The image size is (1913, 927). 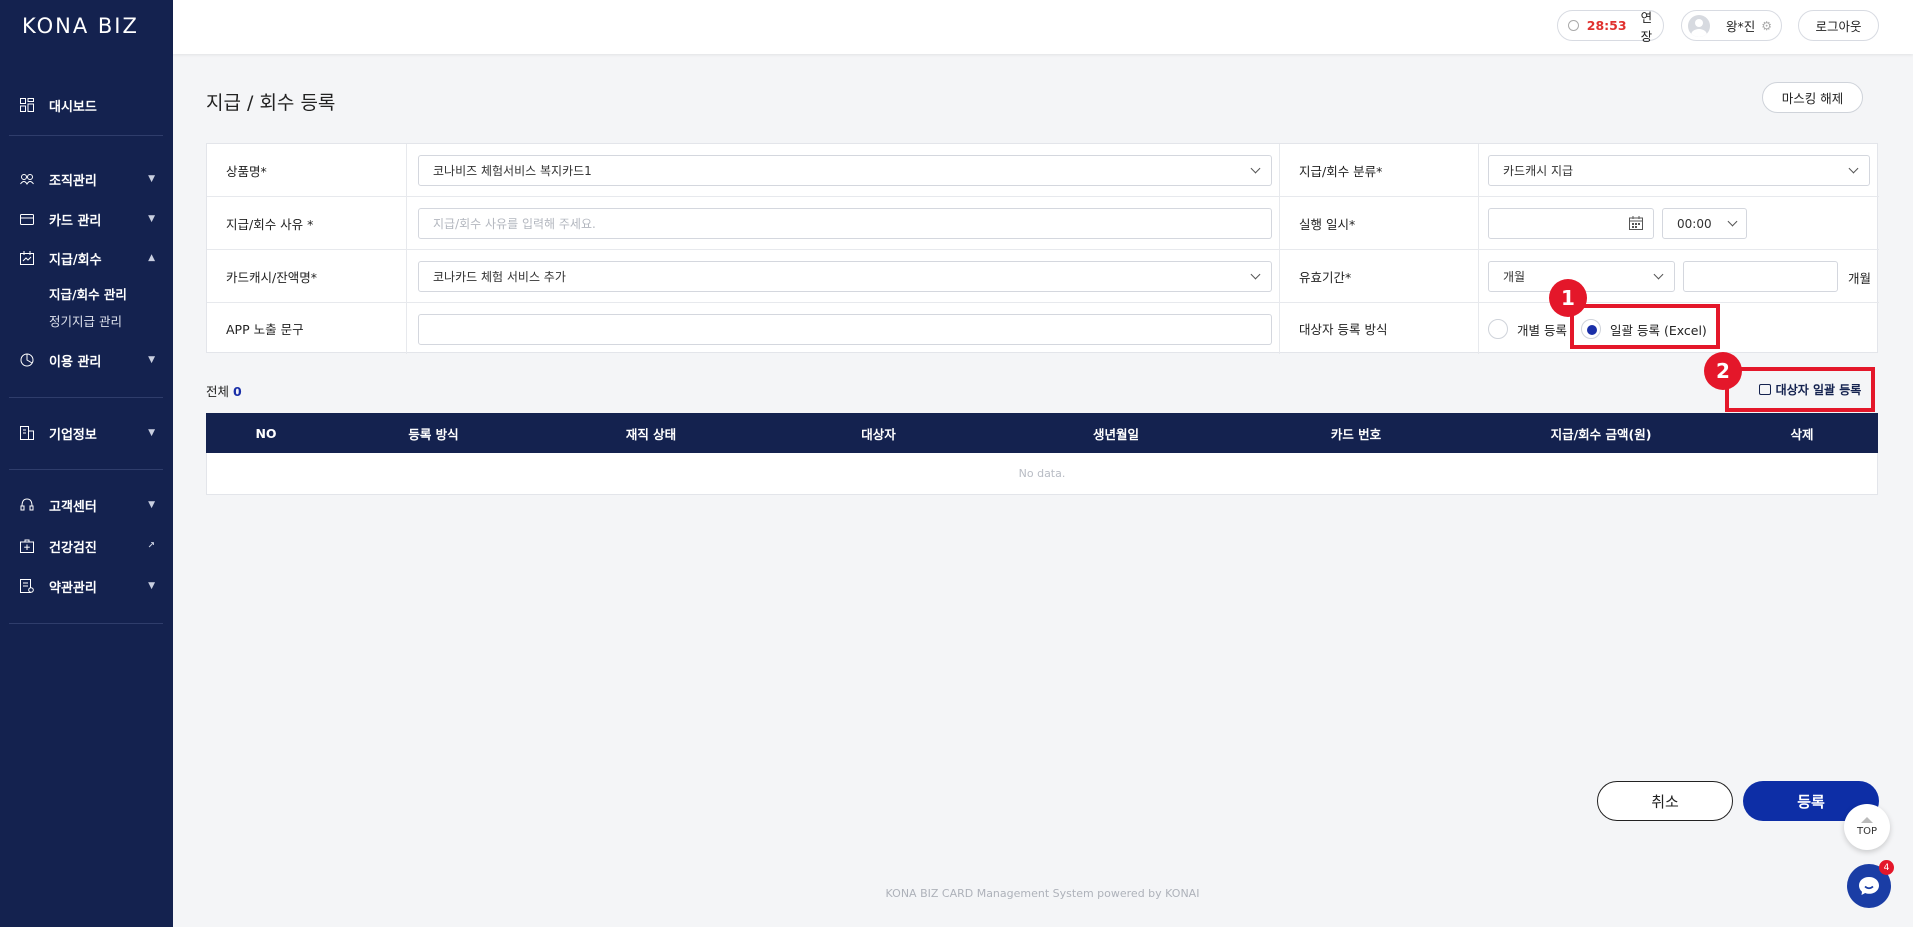 I want to click on exec-time-value: 00:00, so click(x=1694, y=223).